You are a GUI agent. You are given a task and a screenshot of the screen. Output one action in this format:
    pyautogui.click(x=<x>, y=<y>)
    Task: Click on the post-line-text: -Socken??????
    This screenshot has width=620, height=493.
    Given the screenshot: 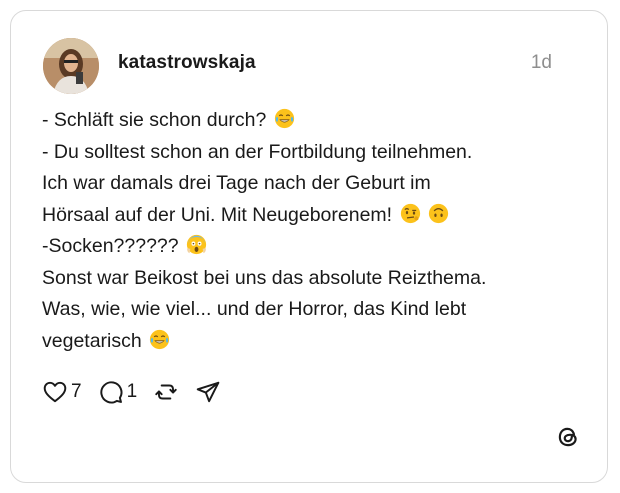 What is the action you would take?
    pyautogui.click(x=110, y=246)
    